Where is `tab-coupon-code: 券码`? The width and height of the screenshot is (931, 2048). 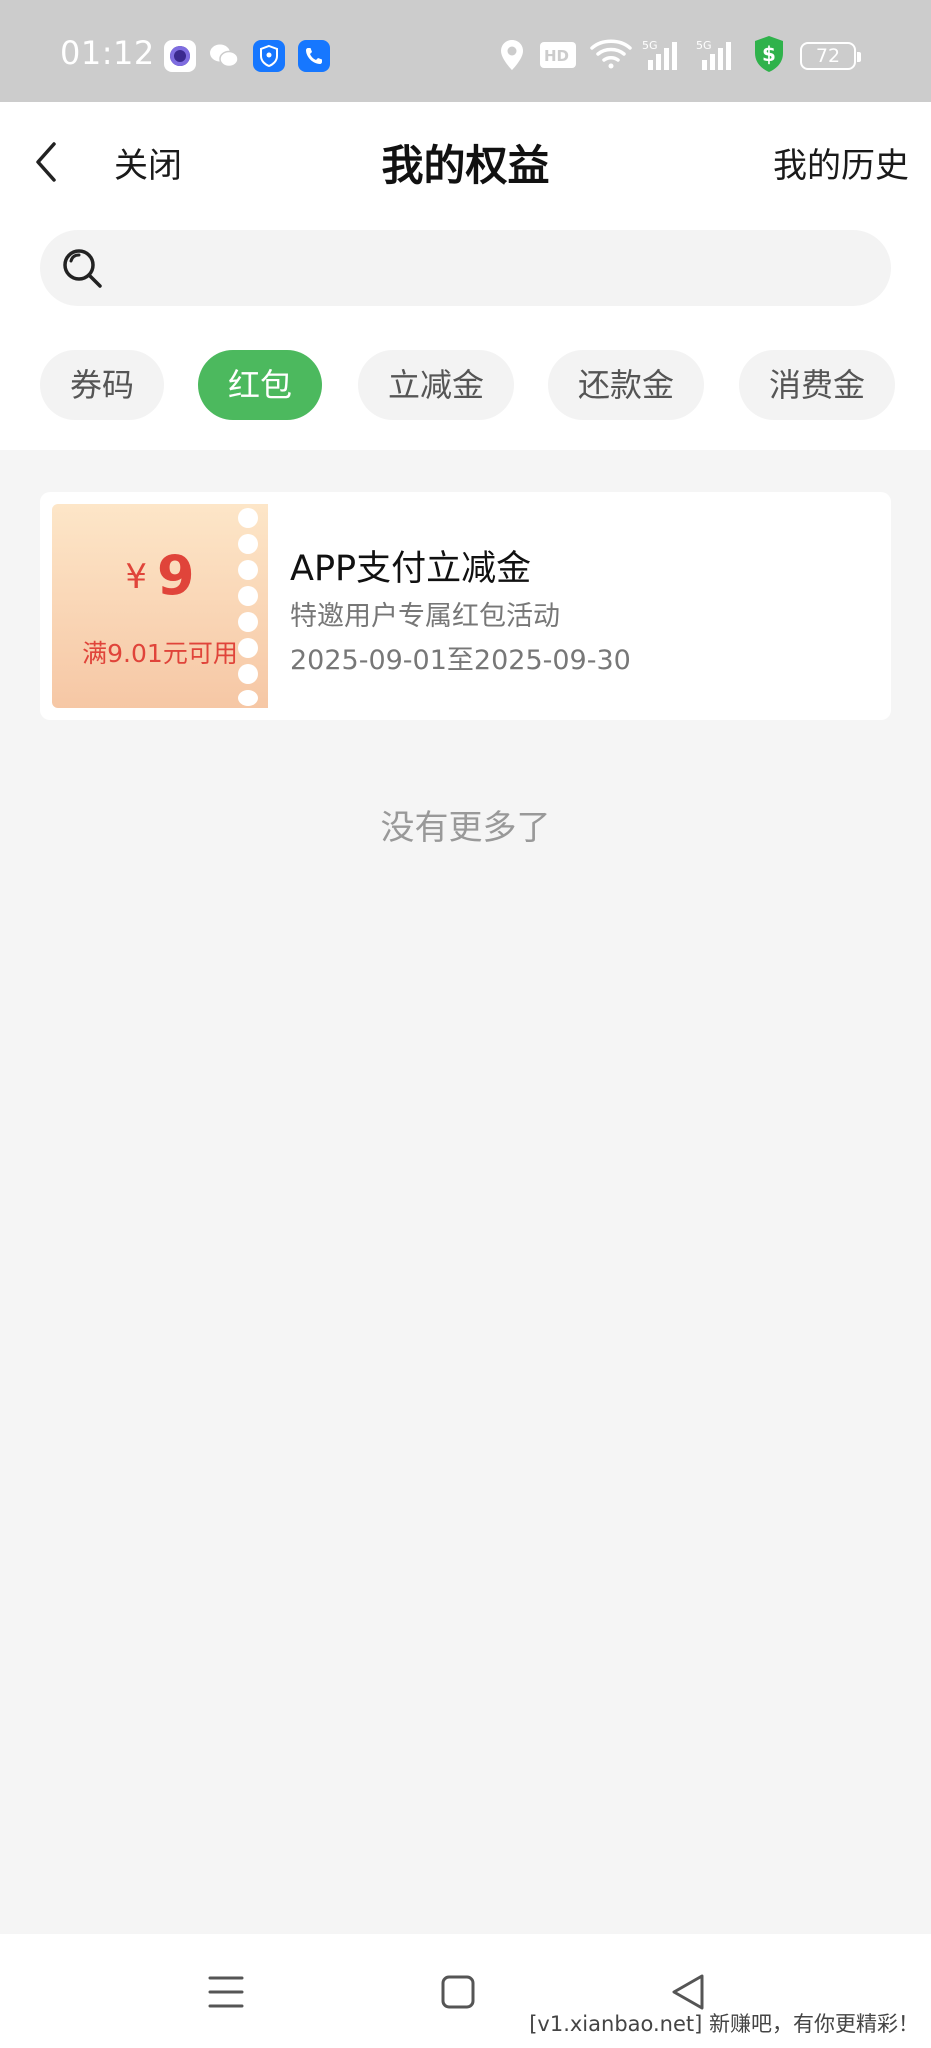
tab-coupon-code: 券码 is located at coordinates (102, 385).